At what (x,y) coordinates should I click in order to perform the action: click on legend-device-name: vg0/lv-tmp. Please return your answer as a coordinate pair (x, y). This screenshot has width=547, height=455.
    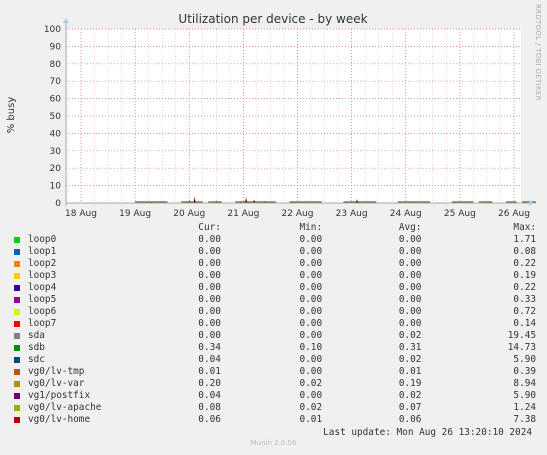
    Looking at the image, I should click on (56, 371).